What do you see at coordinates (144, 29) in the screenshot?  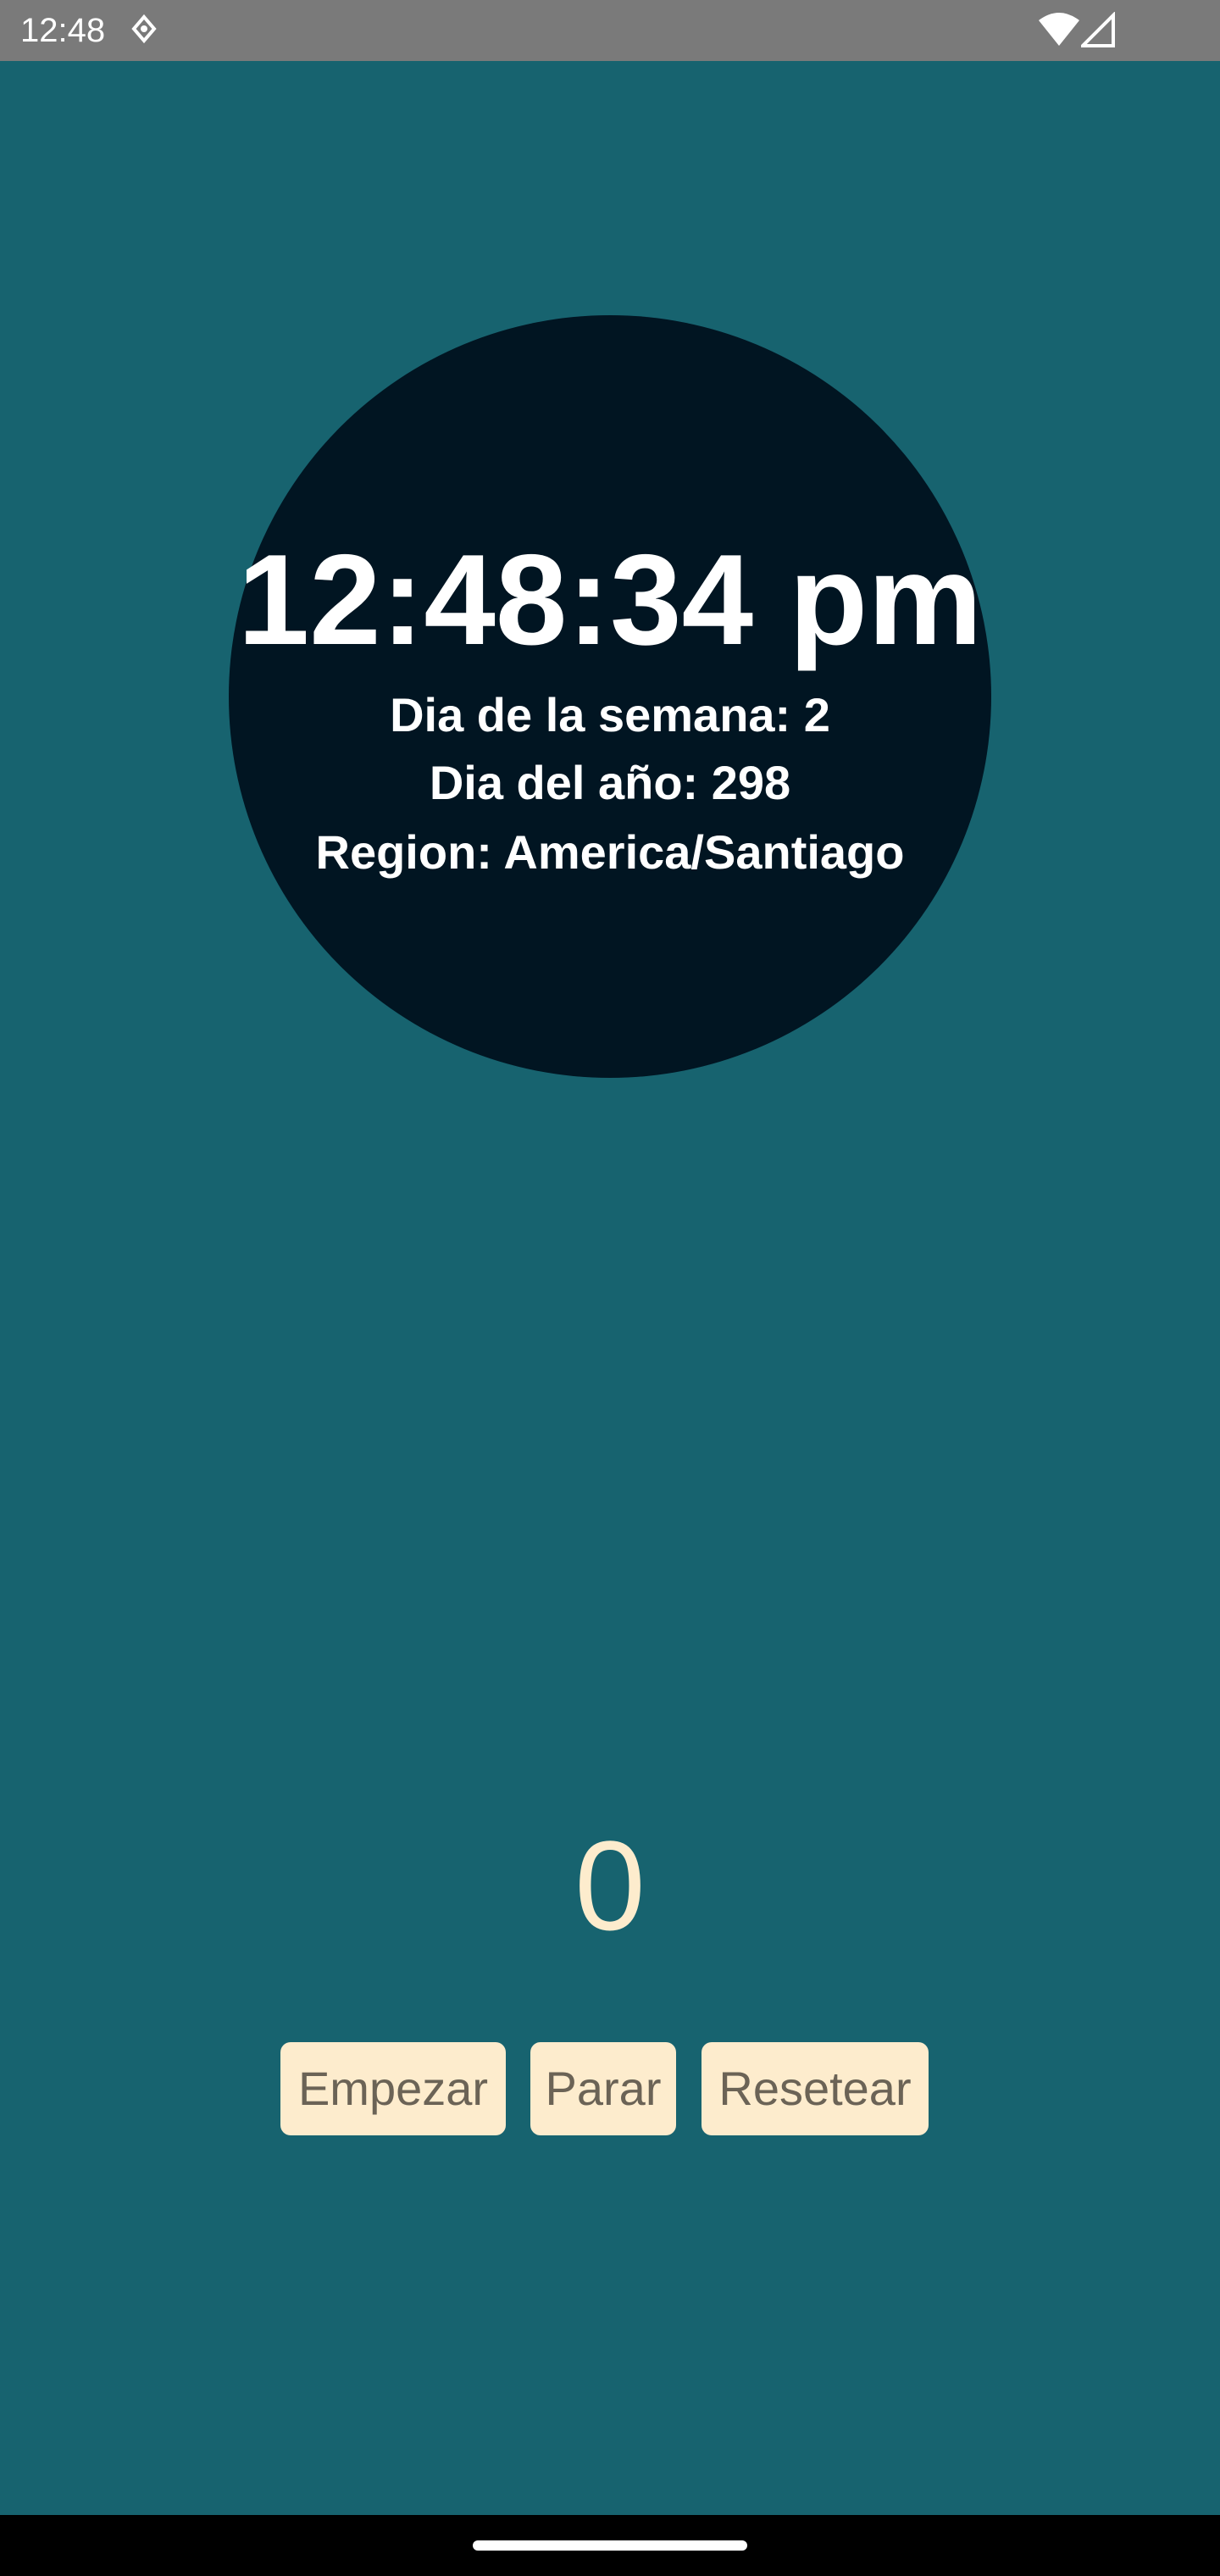 I see `location-diamond-icon` at bounding box center [144, 29].